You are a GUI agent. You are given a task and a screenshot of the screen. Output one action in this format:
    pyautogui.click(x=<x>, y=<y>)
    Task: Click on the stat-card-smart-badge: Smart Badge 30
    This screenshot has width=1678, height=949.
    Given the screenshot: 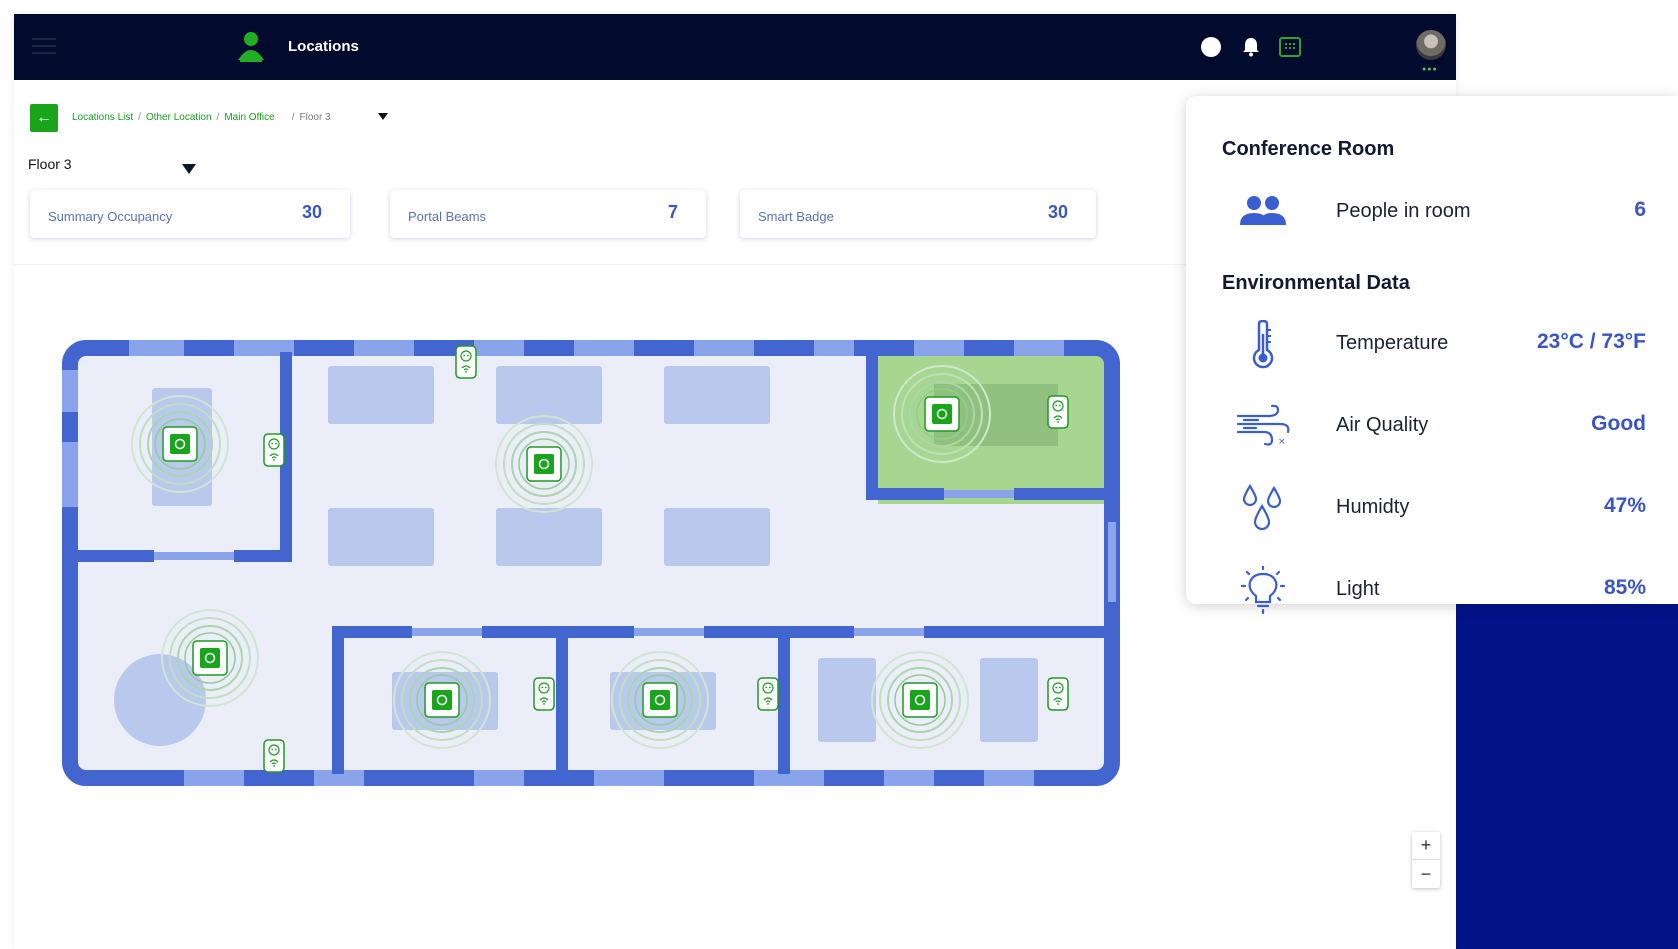 What is the action you would take?
    pyautogui.click(x=918, y=214)
    